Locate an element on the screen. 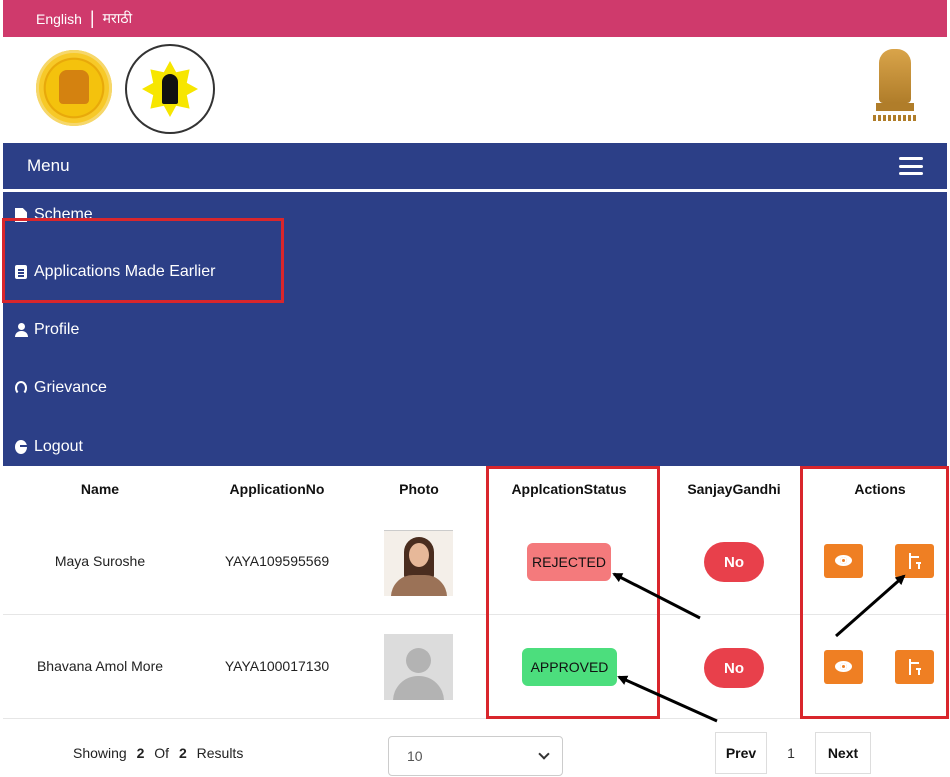 This screenshot has height=777, width=950. hamburger-menu-icon is located at coordinates (911, 166).